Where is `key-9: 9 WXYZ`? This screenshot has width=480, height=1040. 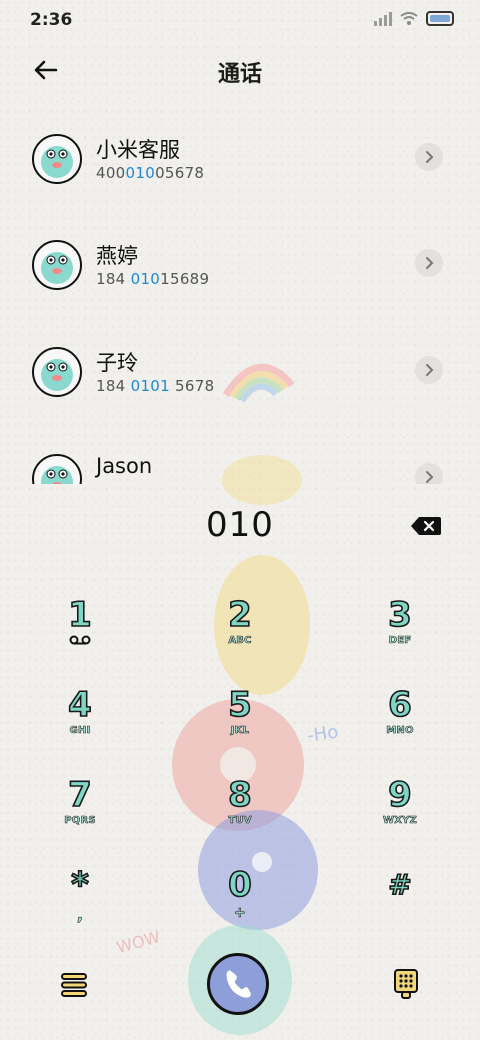
key-9: 9 WXYZ is located at coordinates (400, 814).